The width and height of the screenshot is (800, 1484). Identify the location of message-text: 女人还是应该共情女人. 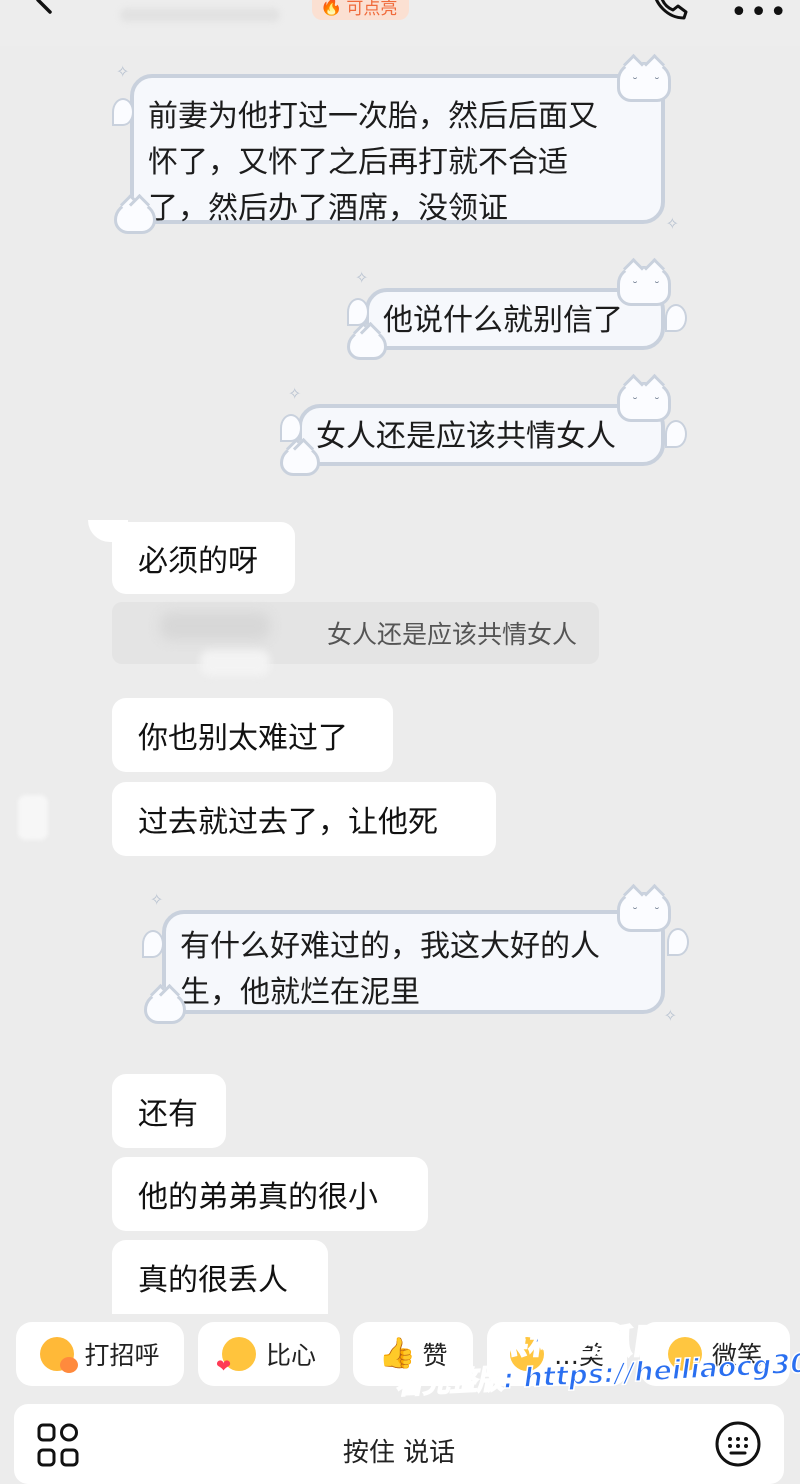
(466, 436).